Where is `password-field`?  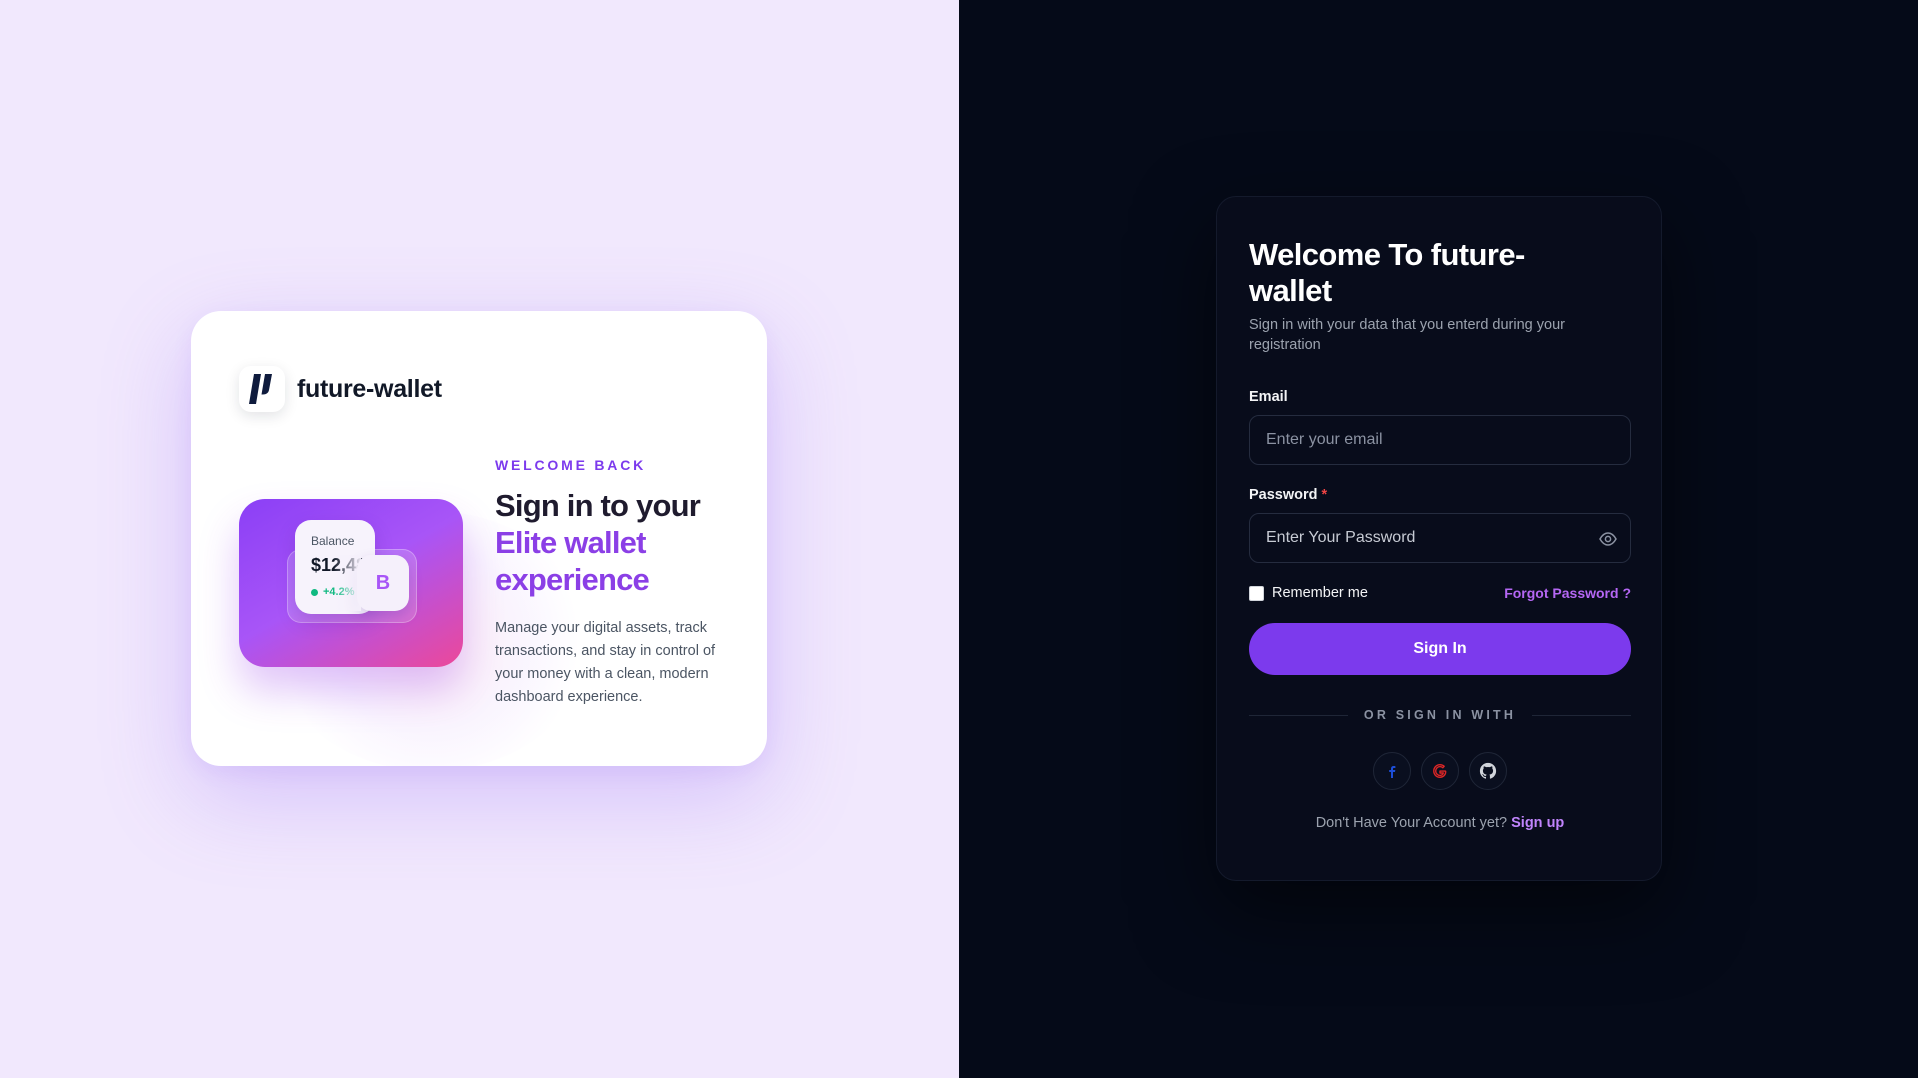 password-field is located at coordinates (1440, 538).